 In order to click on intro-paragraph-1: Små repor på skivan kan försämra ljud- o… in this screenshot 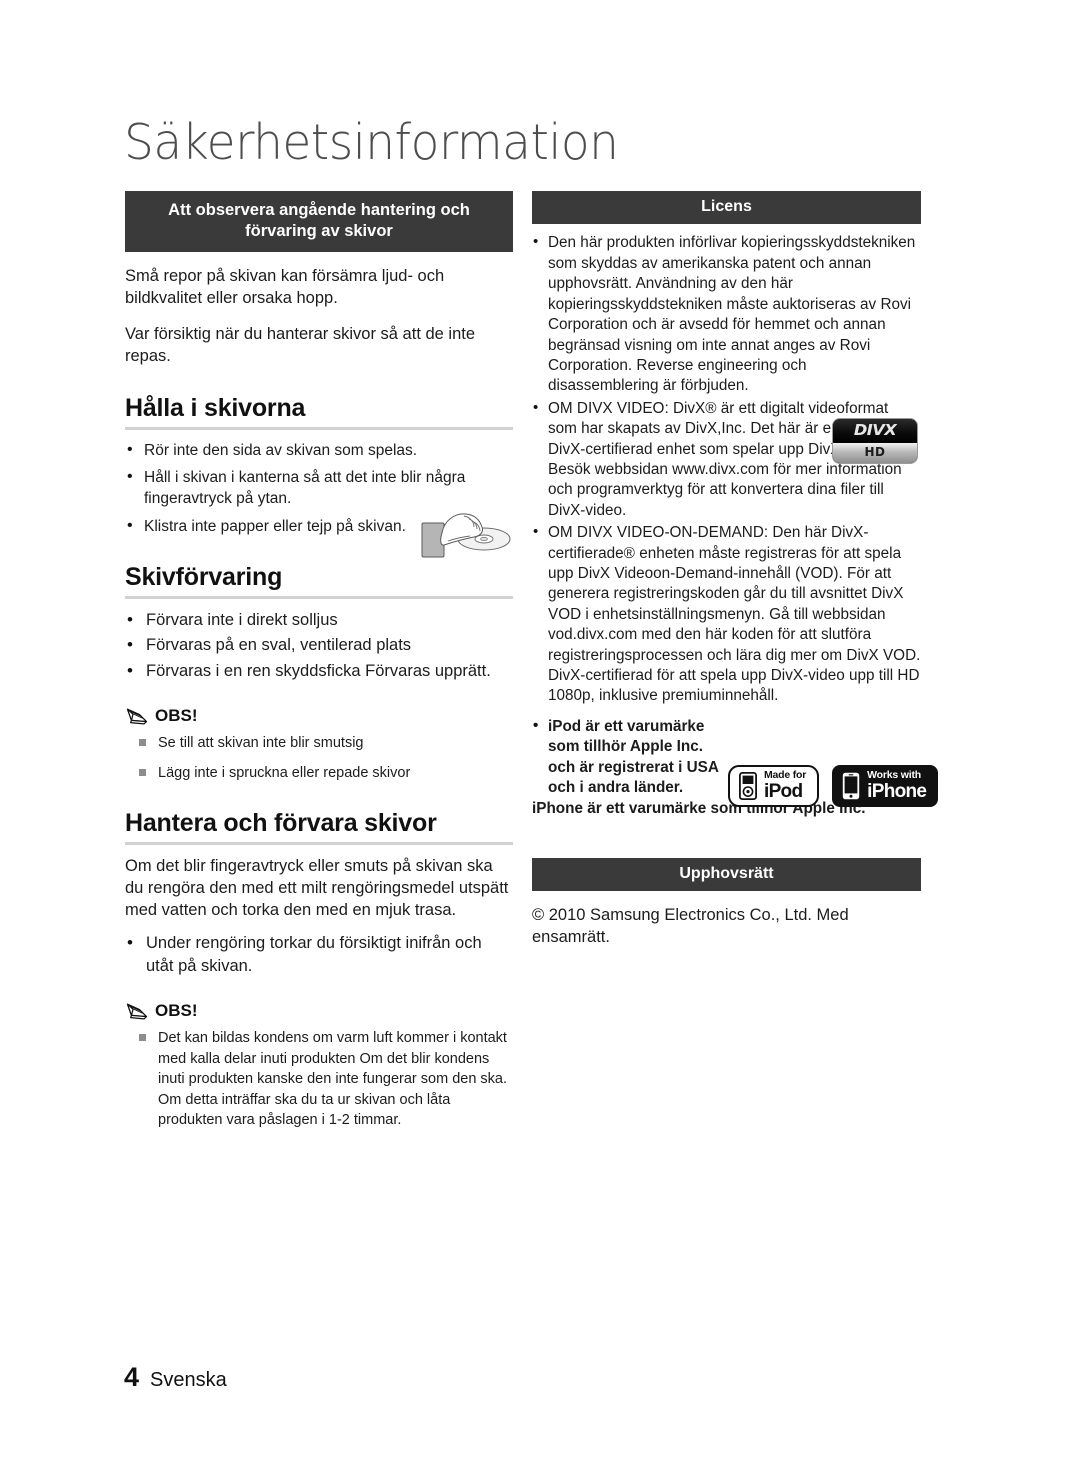, I will do `click(285, 287)`.